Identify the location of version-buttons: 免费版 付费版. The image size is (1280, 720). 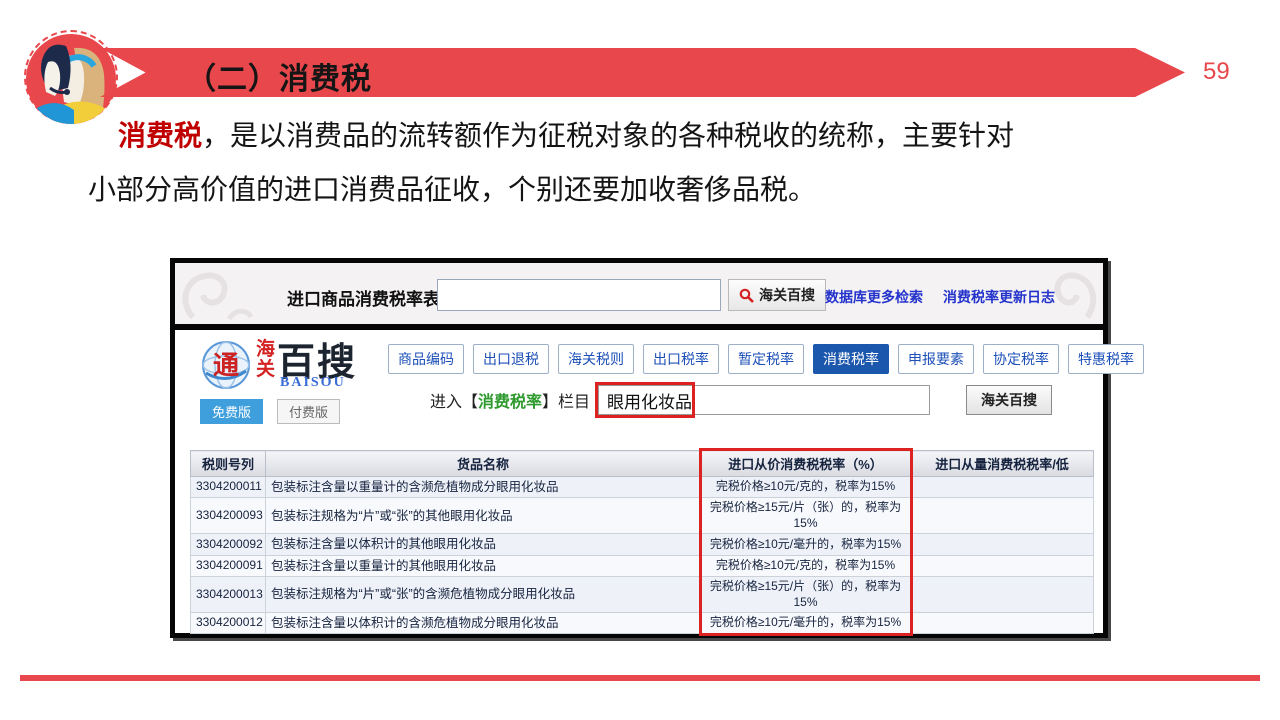
(270, 411).